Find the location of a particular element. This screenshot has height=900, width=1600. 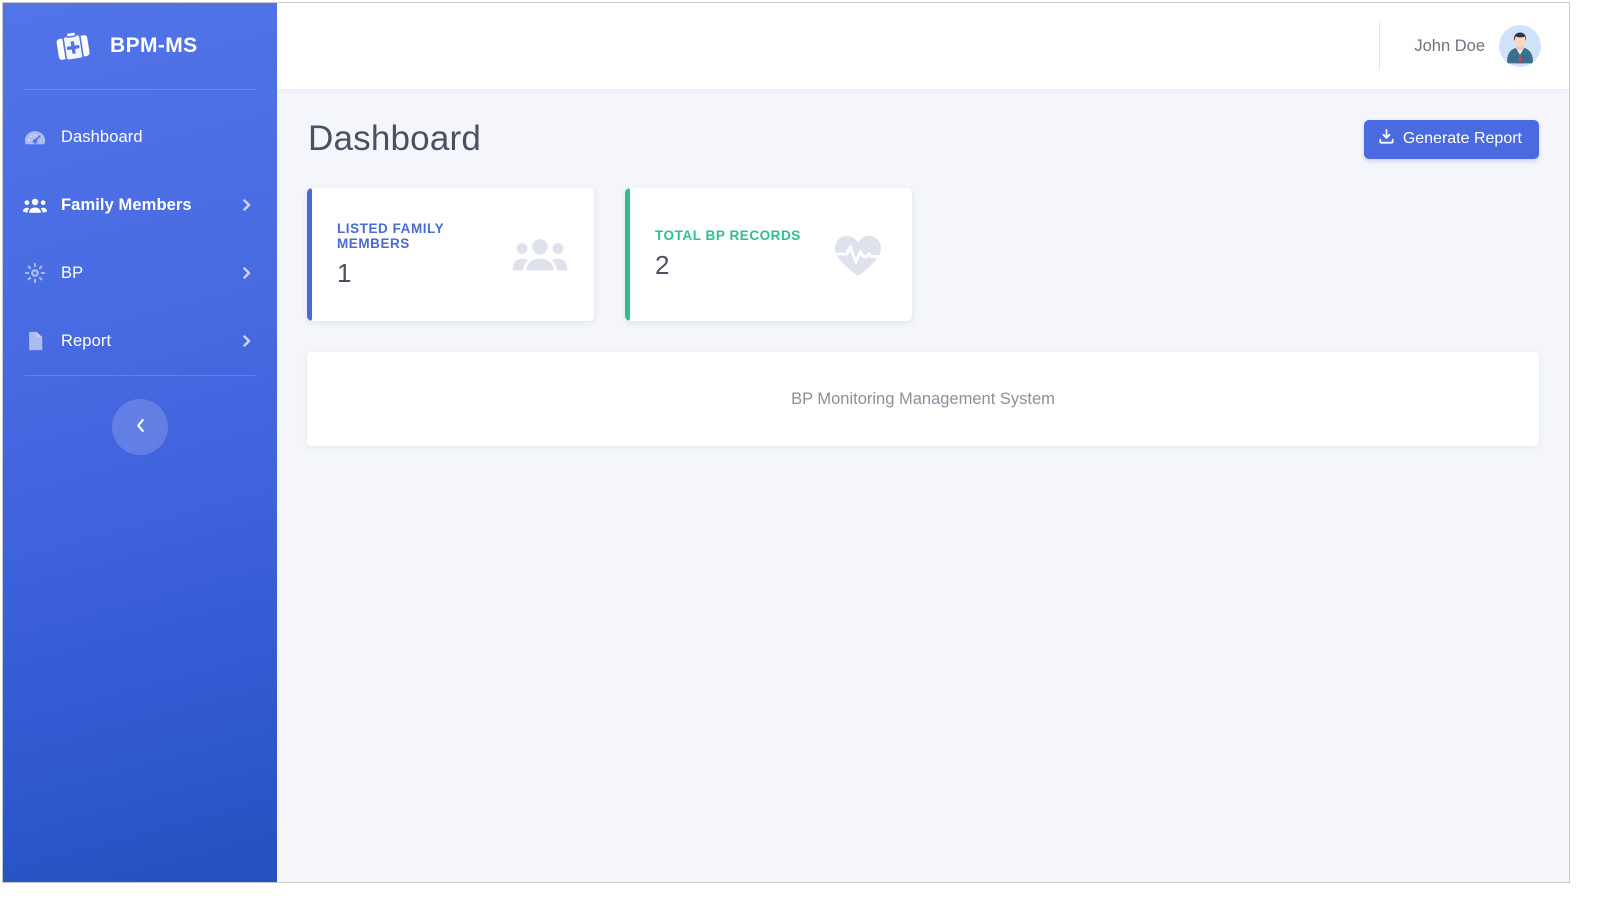

topbar: John Doe is located at coordinates (923, 46).